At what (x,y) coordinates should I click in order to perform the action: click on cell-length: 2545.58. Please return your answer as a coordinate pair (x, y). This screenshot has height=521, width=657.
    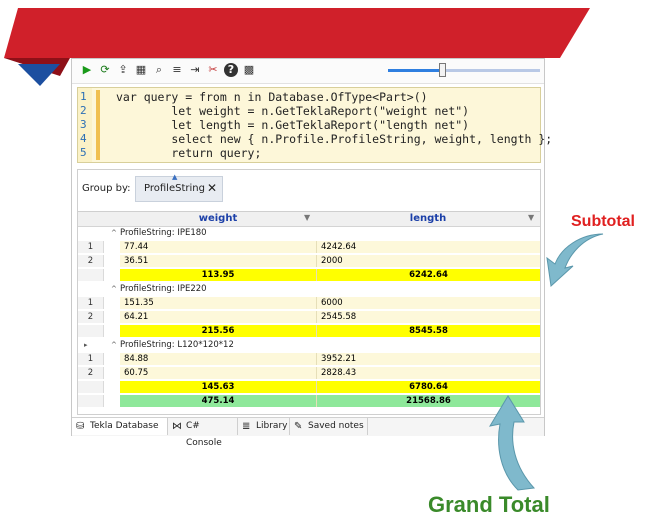
    Looking at the image, I should click on (428, 317).